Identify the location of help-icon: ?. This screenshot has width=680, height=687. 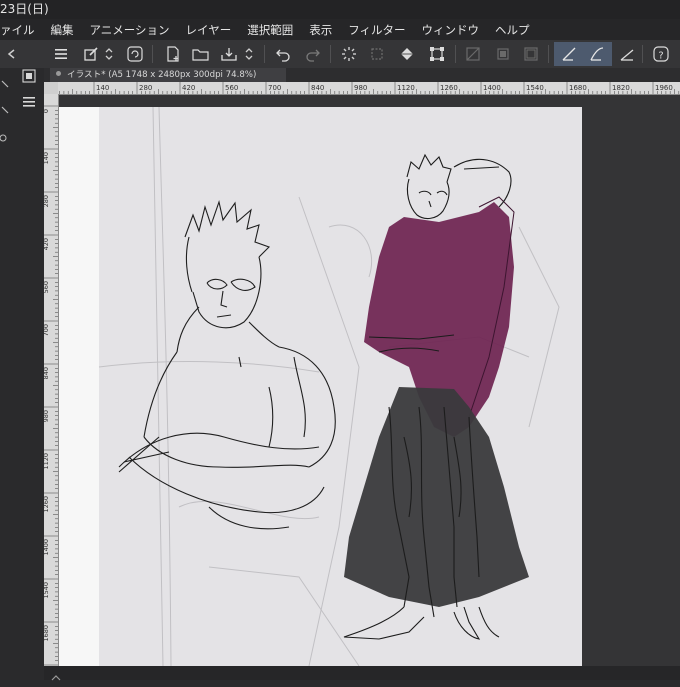
(661, 54).